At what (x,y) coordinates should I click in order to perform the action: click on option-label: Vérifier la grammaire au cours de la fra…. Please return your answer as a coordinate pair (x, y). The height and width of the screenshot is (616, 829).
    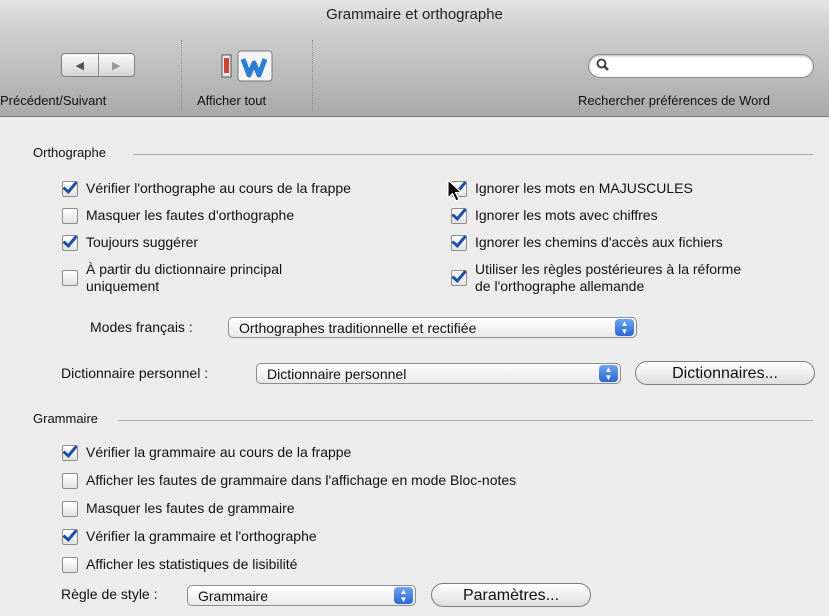
    Looking at the image, I should click on (219, 452).